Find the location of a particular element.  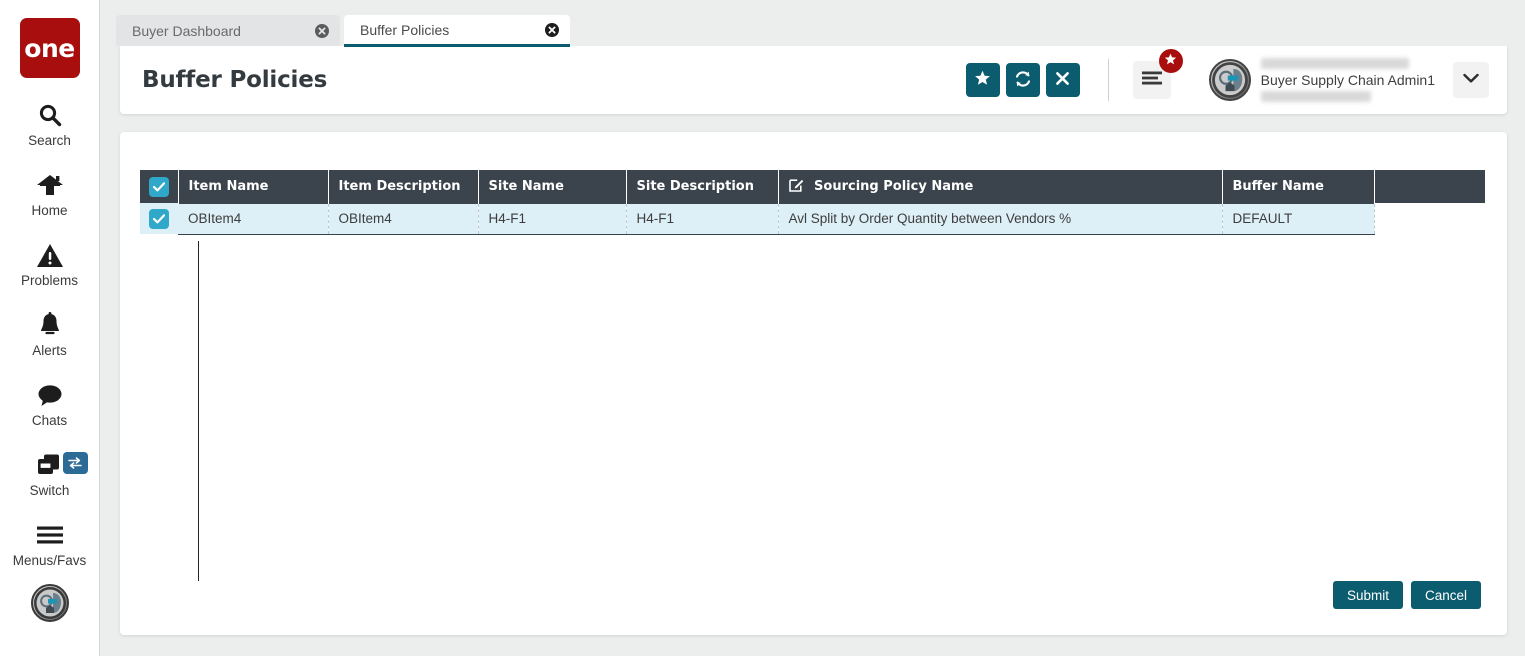

cell-item-name: OBItem4 is located at coordinates (253, 218).